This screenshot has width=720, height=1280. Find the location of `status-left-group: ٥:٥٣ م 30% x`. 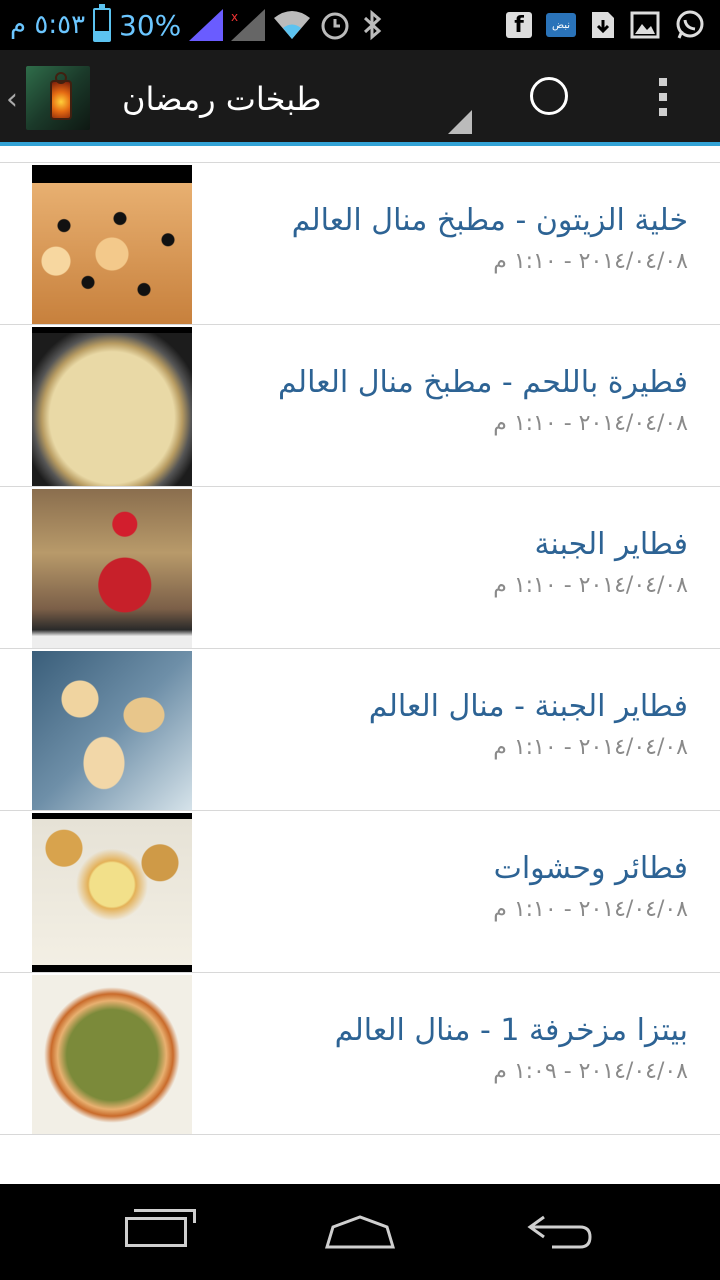

status-left-group: ٥:٥٣ م 30% x is located at coordinates (197, 25).